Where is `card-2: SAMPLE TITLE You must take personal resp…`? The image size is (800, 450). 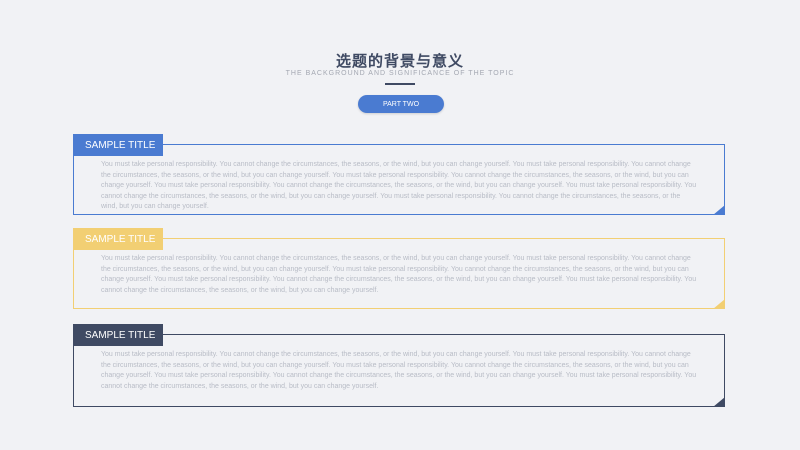 card-2: SAMPLE TITLE You must take personal resp… is located at coordinates (399, 268).